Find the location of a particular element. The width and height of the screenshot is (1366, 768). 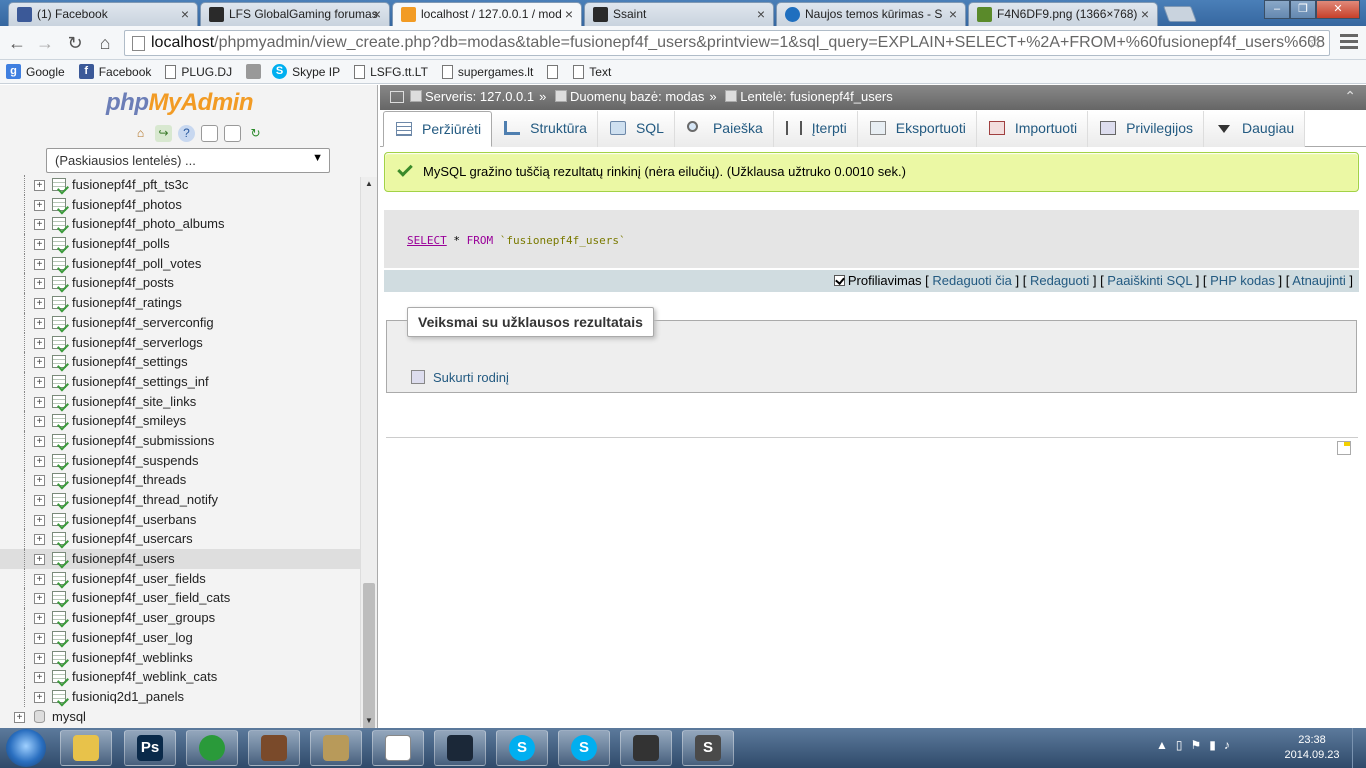

taskbar-skype-2: S is located at coordinates (584, 748).